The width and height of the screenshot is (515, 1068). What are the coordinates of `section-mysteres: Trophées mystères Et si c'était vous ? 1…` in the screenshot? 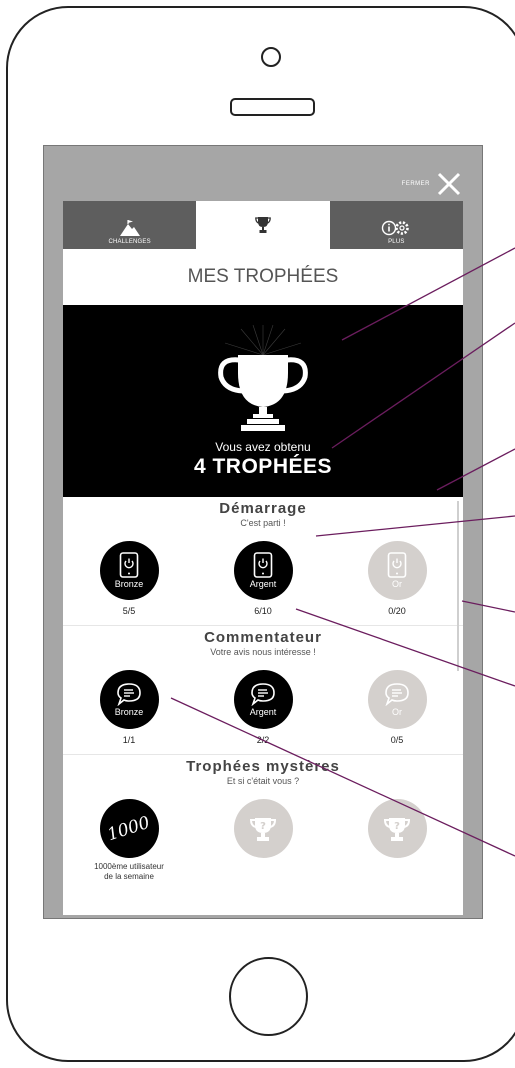 It's located at (263, 819).